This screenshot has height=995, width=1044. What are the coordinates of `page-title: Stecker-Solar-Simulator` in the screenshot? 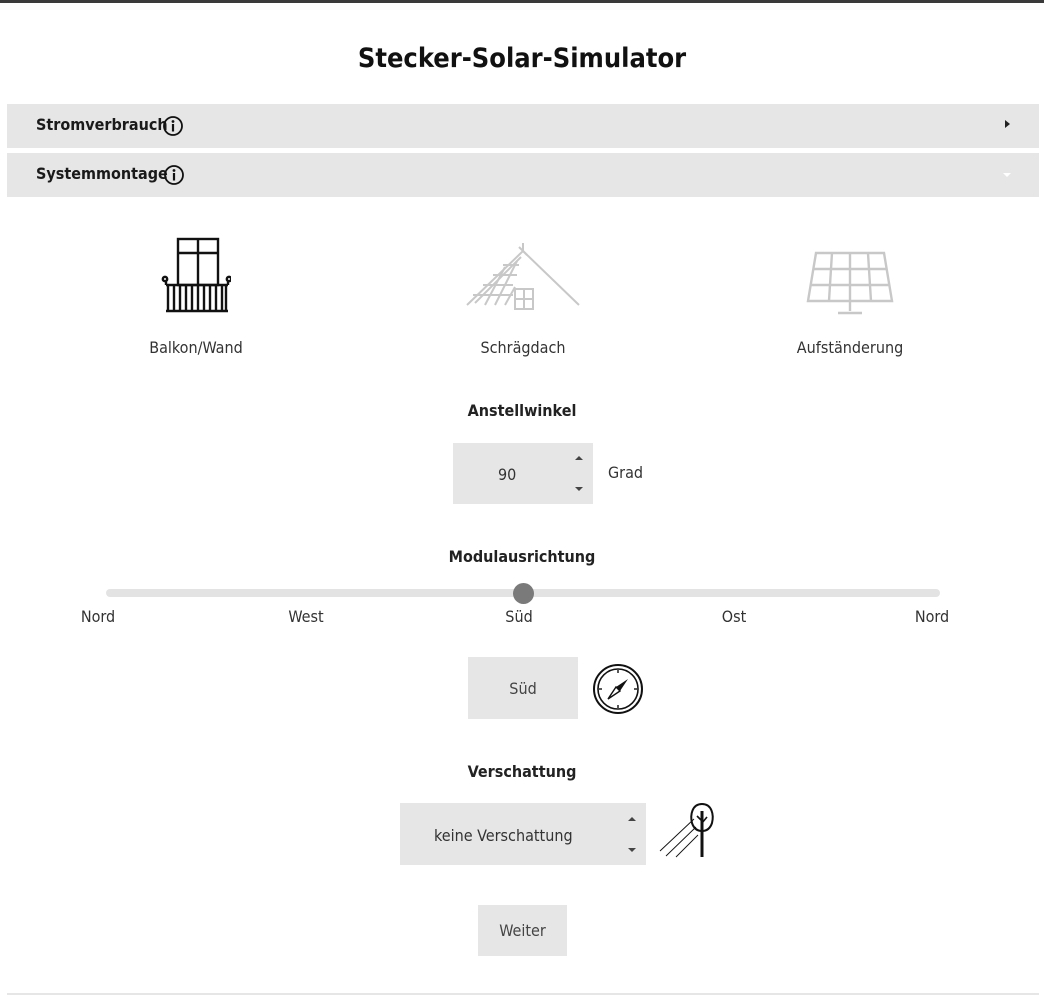 It's located at (522, 58).